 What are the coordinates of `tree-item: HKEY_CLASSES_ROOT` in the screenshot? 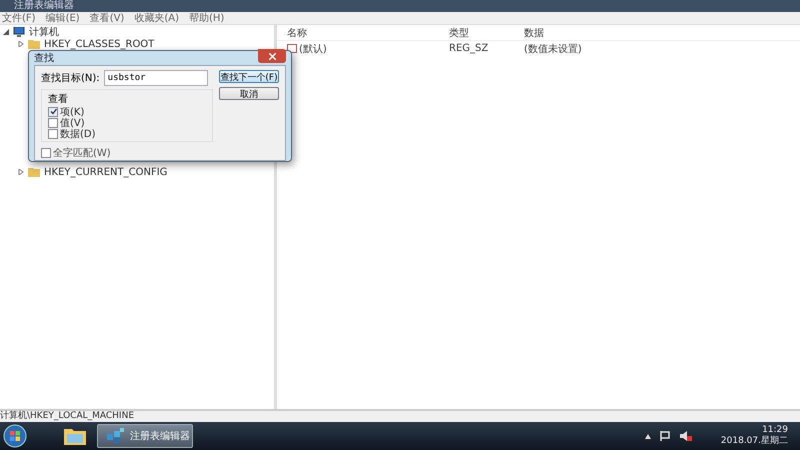 It's located at (99, 44).